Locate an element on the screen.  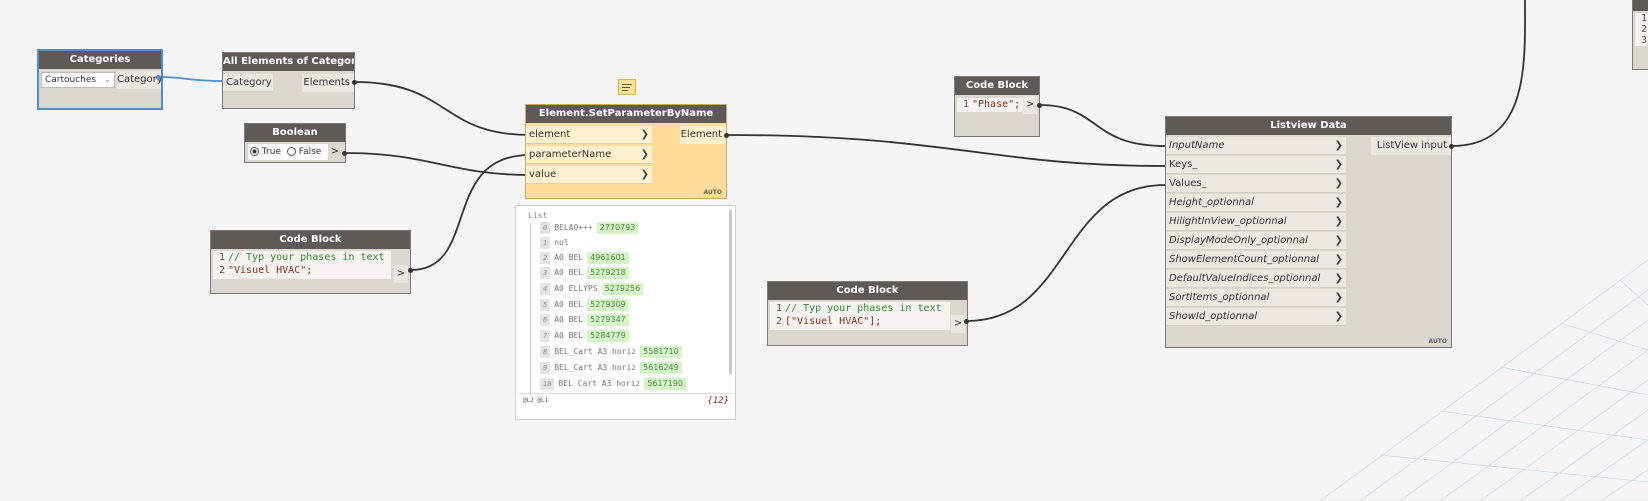
wire-element-to-keys is located at coordinates (946, 150).